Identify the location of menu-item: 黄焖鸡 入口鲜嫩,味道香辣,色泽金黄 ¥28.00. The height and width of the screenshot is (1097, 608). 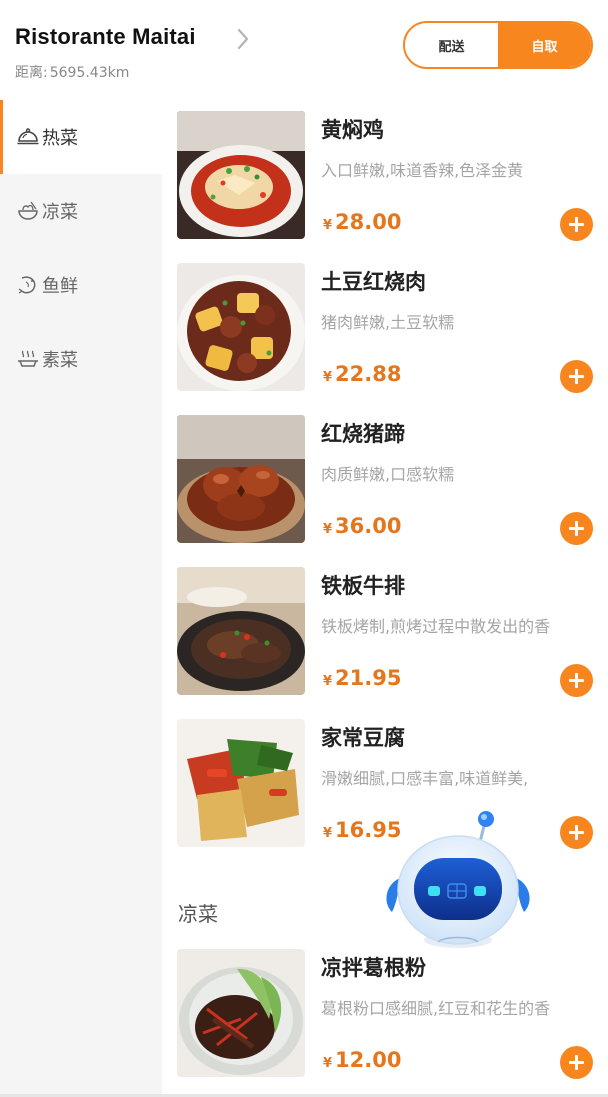
(385, 176).